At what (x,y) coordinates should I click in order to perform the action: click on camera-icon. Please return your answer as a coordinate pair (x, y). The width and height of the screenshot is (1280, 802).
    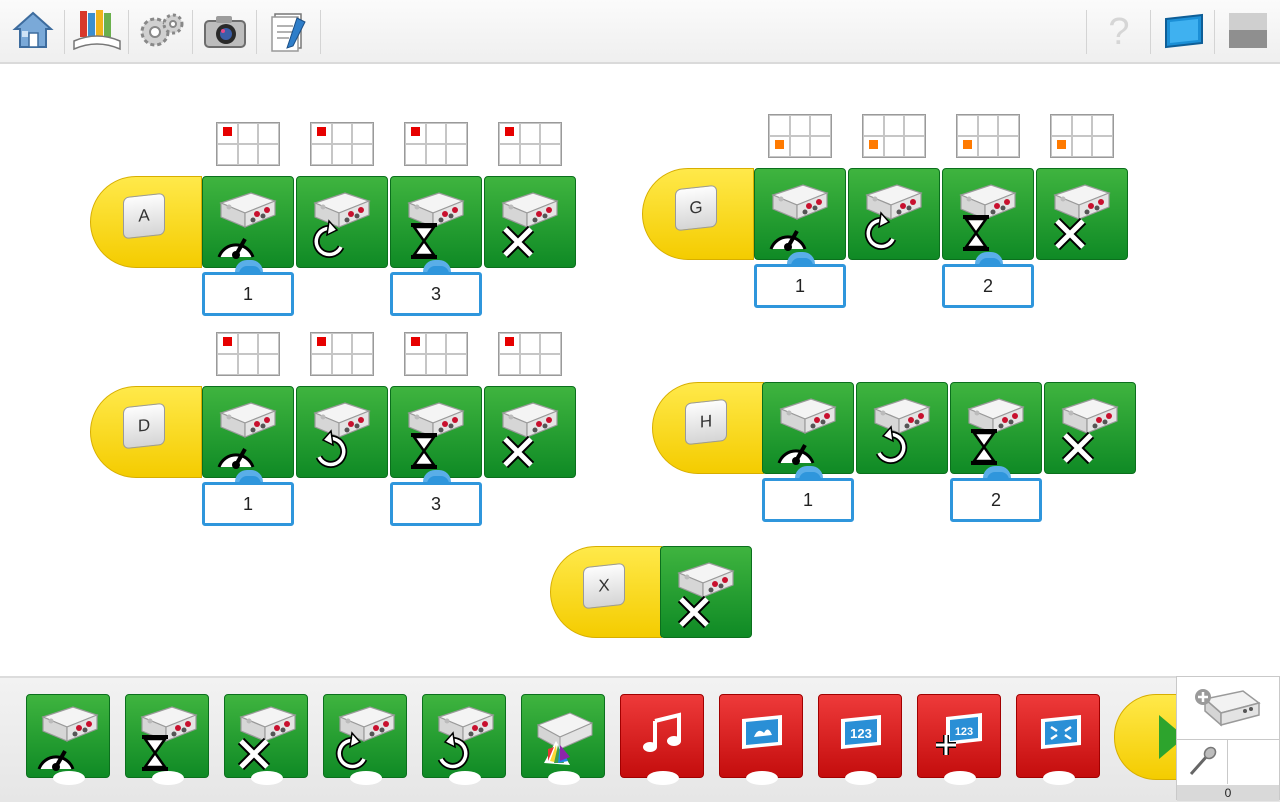
    Looking at the image, I should click on (225, 32).